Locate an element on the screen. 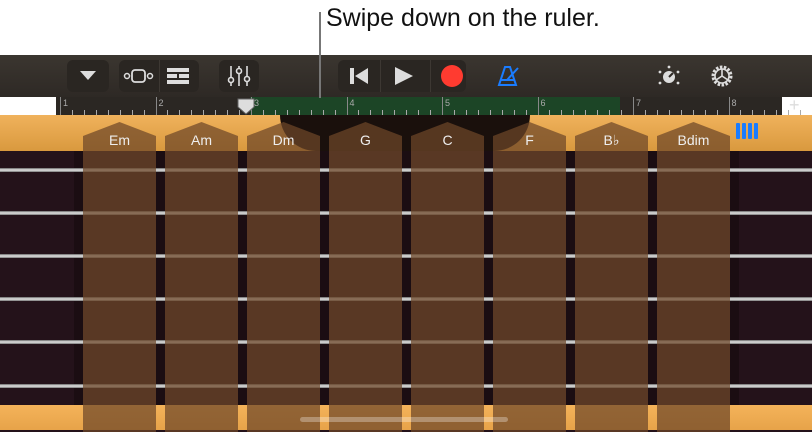  metronome-button is located at coordinates (508, 78).